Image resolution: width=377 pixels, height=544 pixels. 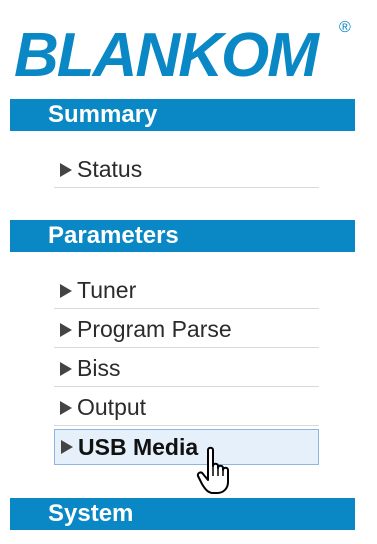 I want to click on menu-item-label: Program Parse, so click(x=154, y=329).